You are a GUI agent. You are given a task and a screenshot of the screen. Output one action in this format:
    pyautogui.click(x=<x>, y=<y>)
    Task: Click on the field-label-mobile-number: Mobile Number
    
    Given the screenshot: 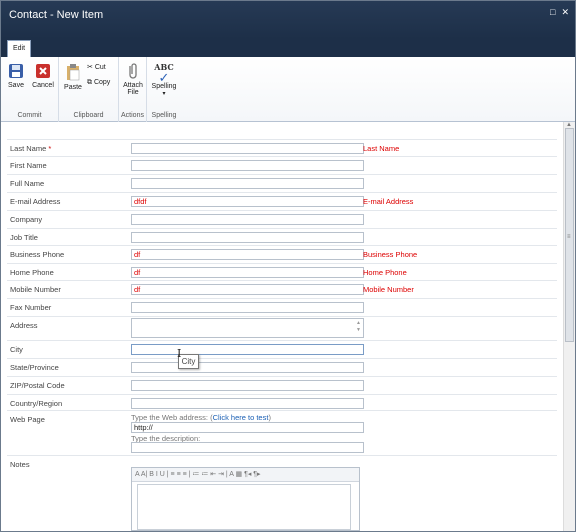 What is the action you would take?
    pyautogui.click(x=35, y=289)
    